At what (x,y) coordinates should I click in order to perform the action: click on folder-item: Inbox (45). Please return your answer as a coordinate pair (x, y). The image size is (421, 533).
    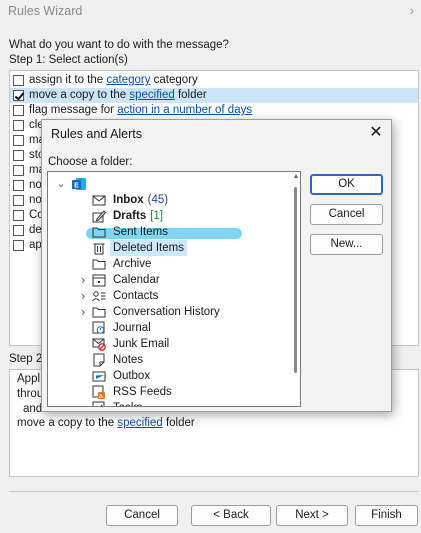
    Looking at the image, I should click on (168, 200).